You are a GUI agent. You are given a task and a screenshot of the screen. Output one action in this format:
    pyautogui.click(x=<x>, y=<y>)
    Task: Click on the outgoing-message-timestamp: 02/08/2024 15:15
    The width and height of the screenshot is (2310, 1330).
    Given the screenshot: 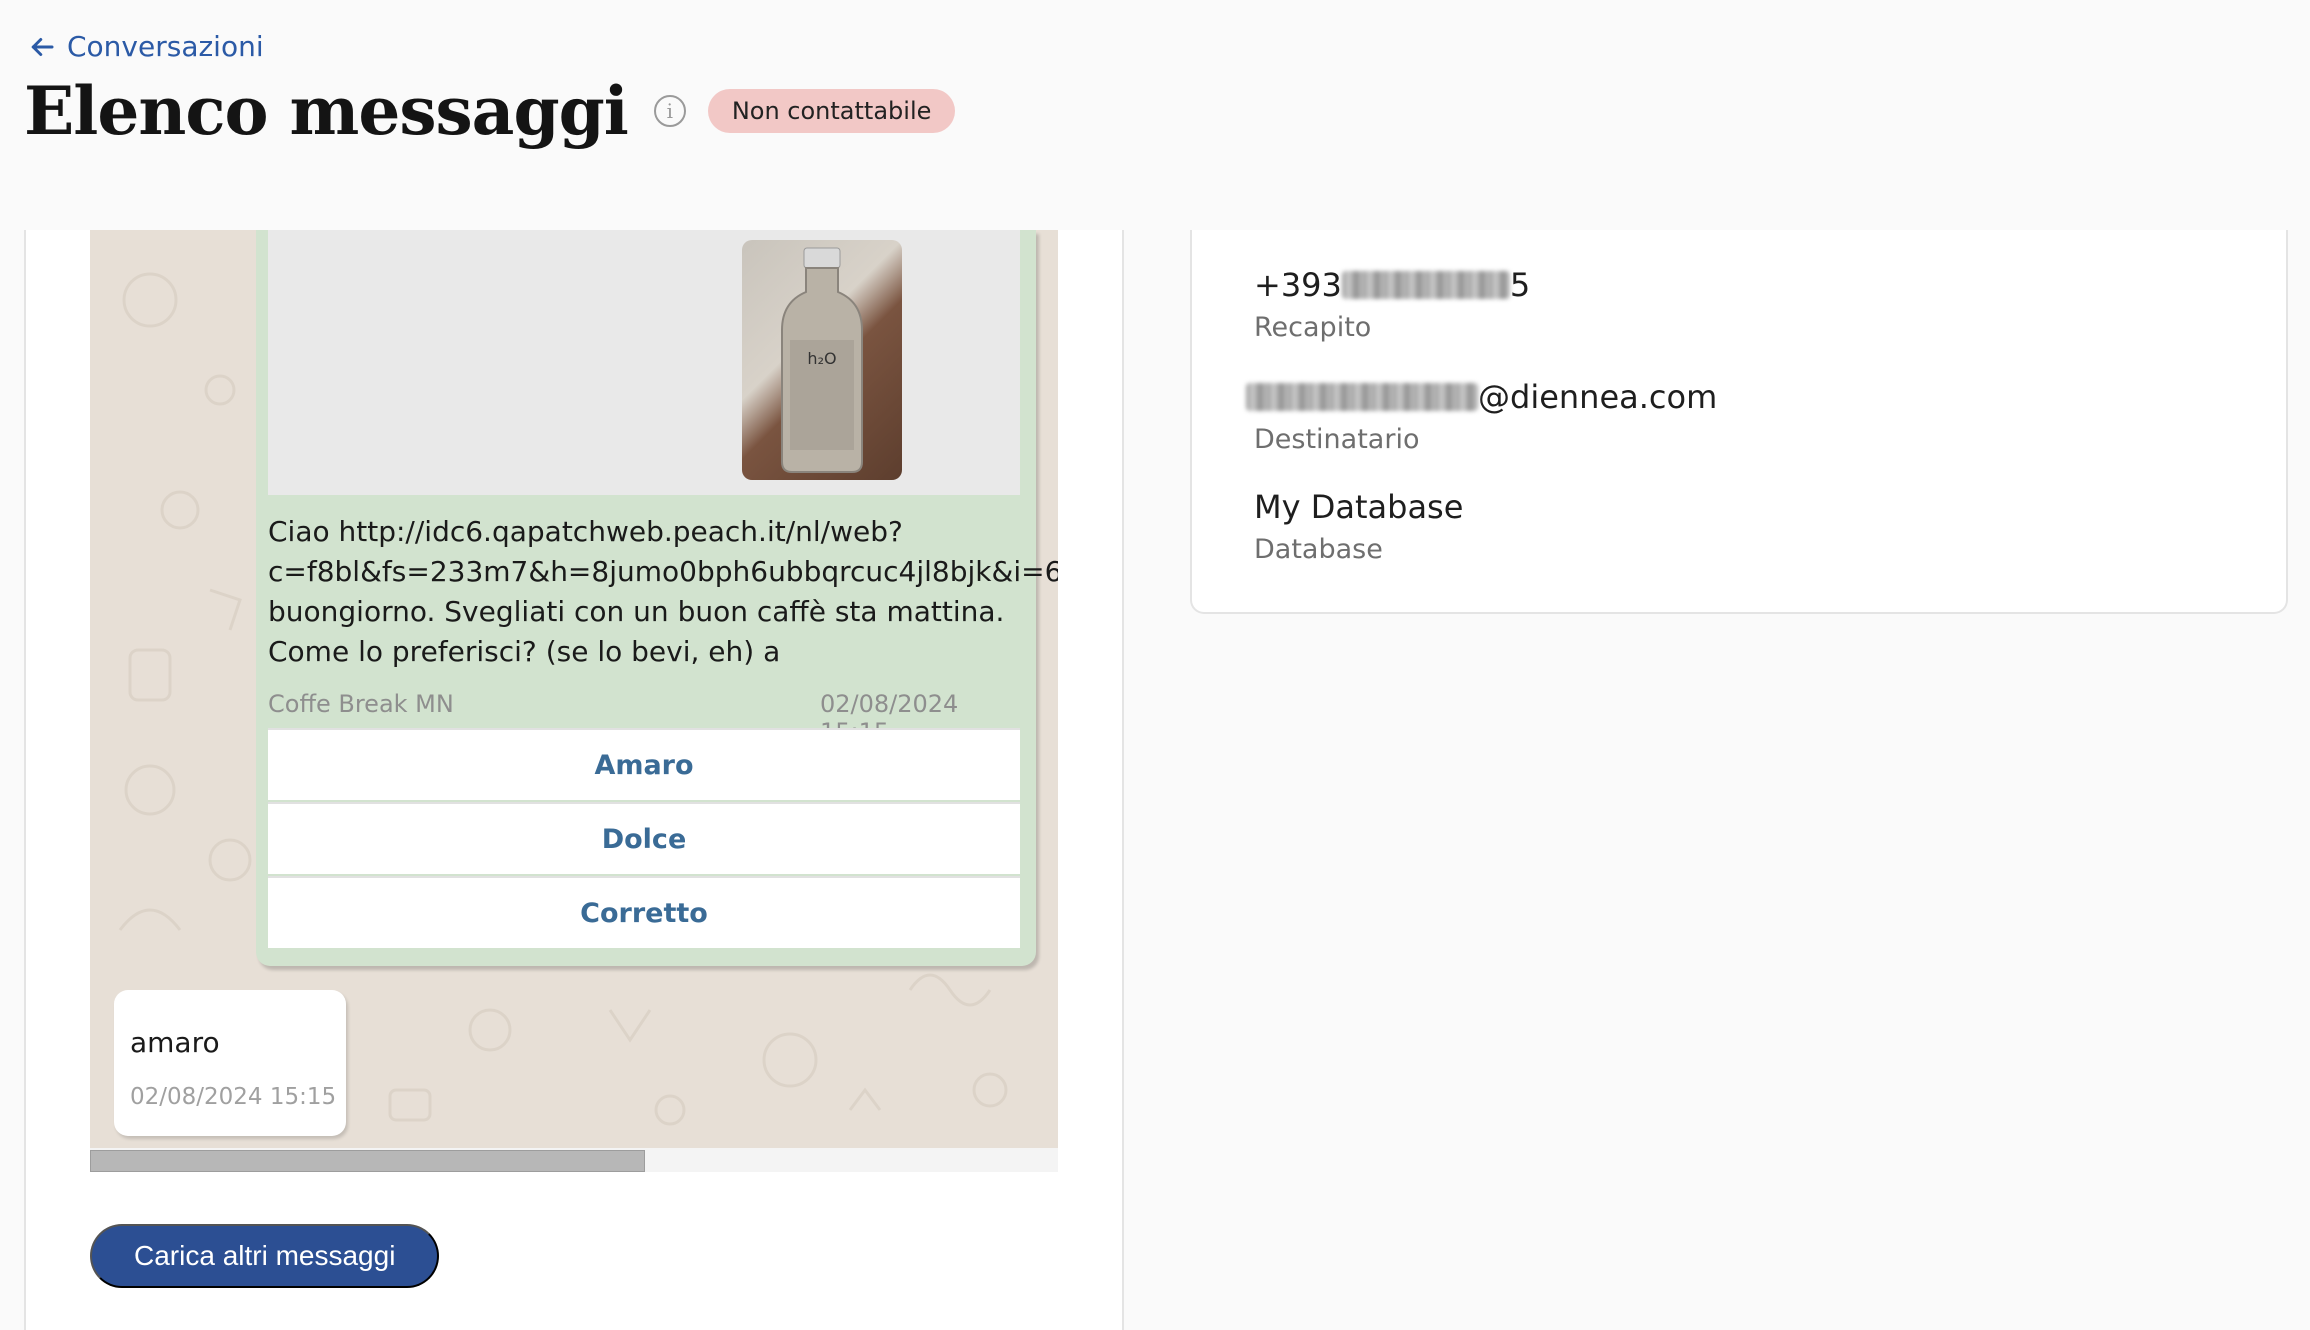 What is the action you would take?
    pyautogui.click(x=233, y=1097)
    